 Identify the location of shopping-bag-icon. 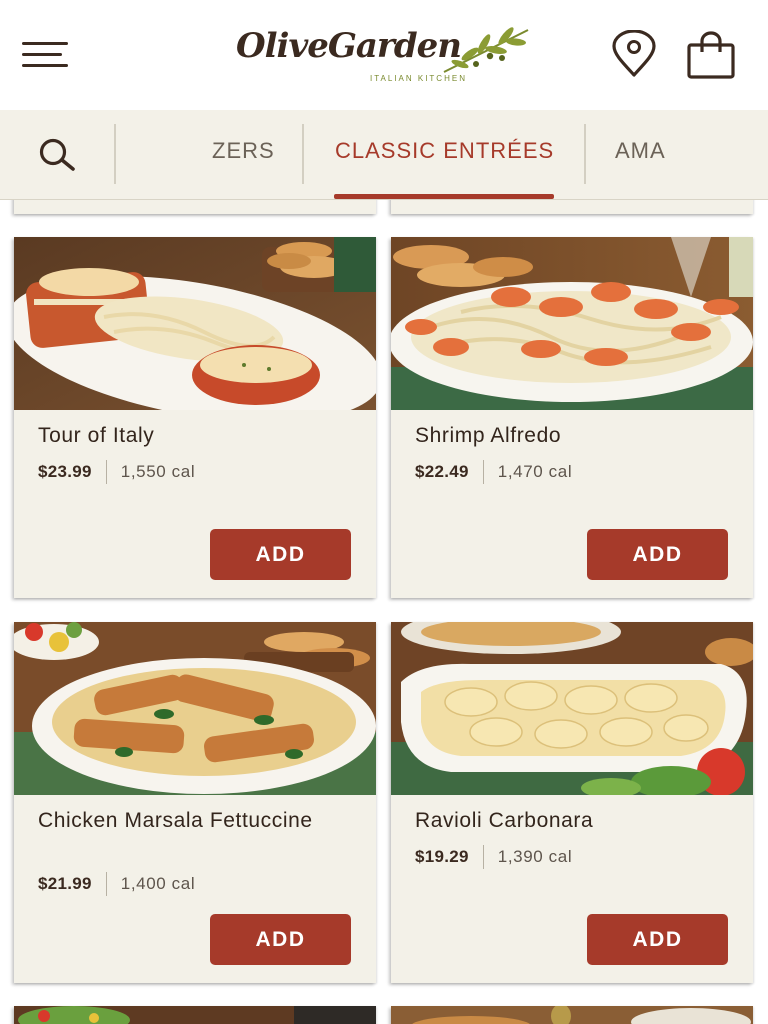
(711, 55).